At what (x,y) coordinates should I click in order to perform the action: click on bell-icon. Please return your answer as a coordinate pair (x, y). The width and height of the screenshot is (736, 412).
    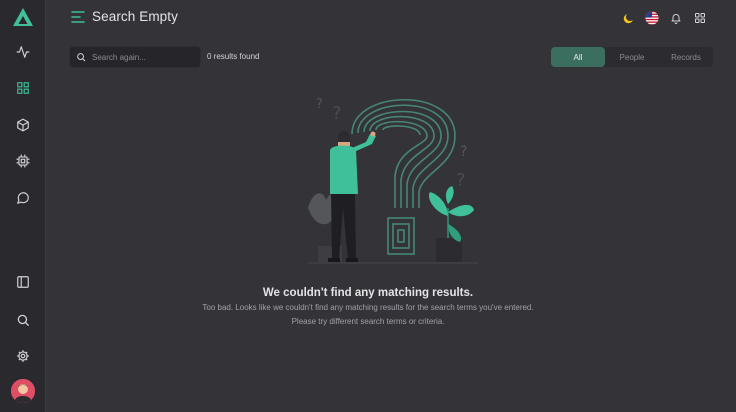
    Looking at the image, I should click on (676, 19).